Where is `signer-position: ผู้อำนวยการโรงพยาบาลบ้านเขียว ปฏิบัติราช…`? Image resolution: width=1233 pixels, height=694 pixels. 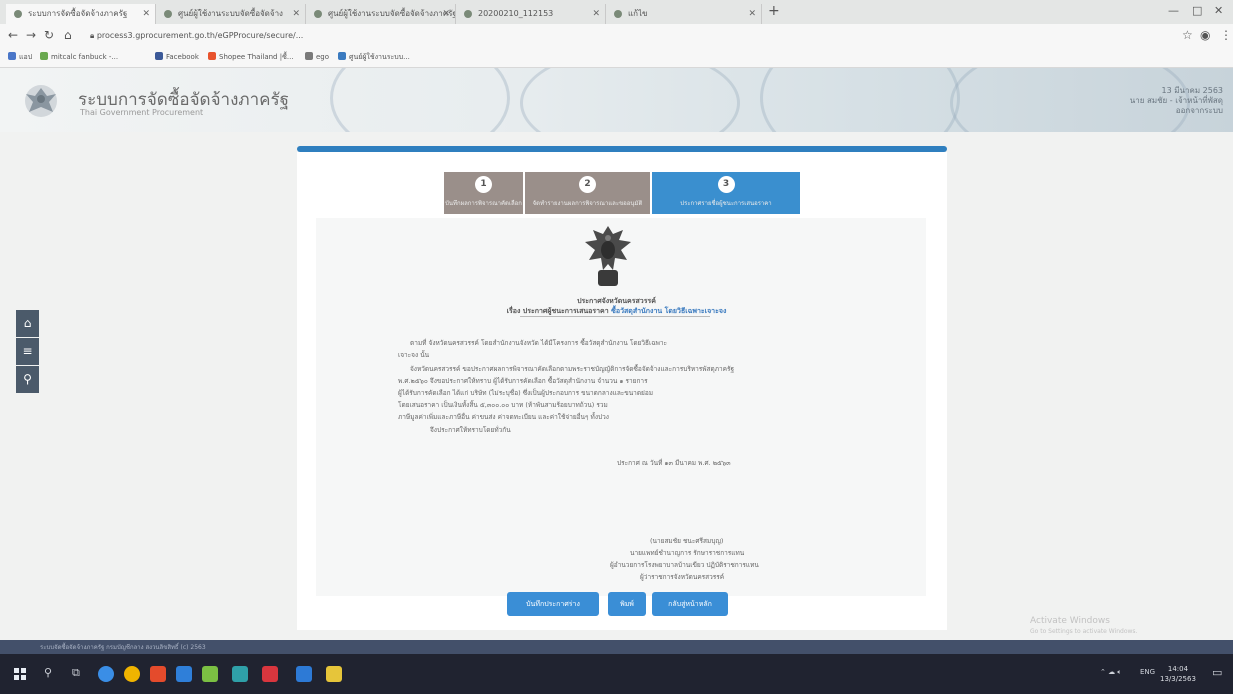 signer-position: ผู้อำนวยการโรงพยาบาลบ้านเขียว ปฏิบัติราช… is located at coordinates (684, 565).